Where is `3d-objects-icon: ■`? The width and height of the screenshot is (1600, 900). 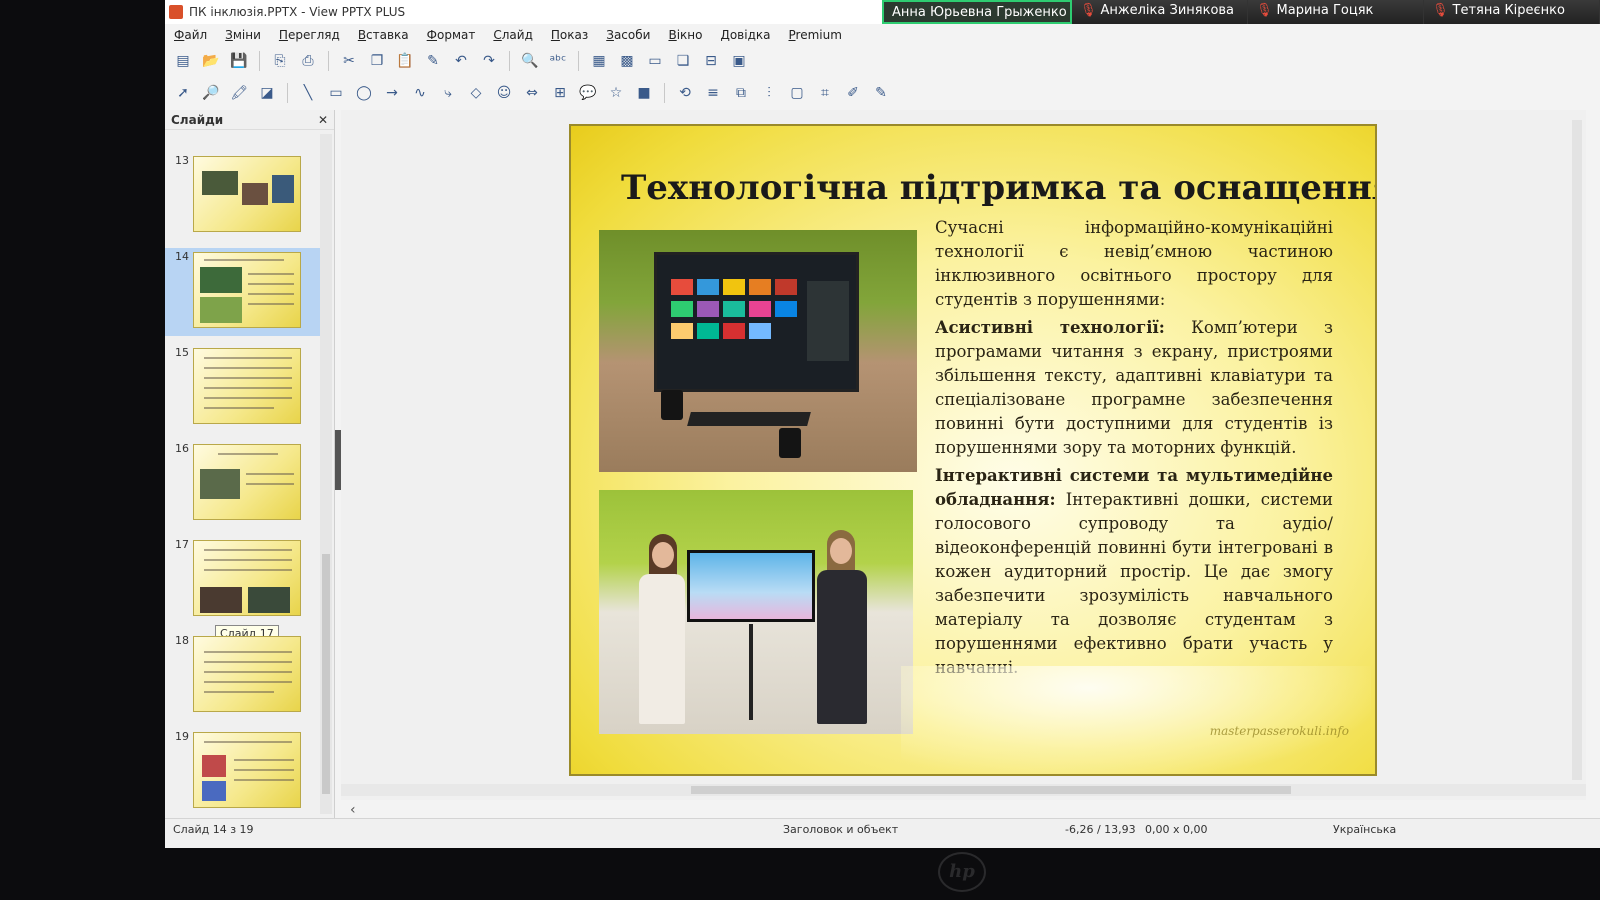 3d-objects-icon: ■ is located at coordinates (644, 93).